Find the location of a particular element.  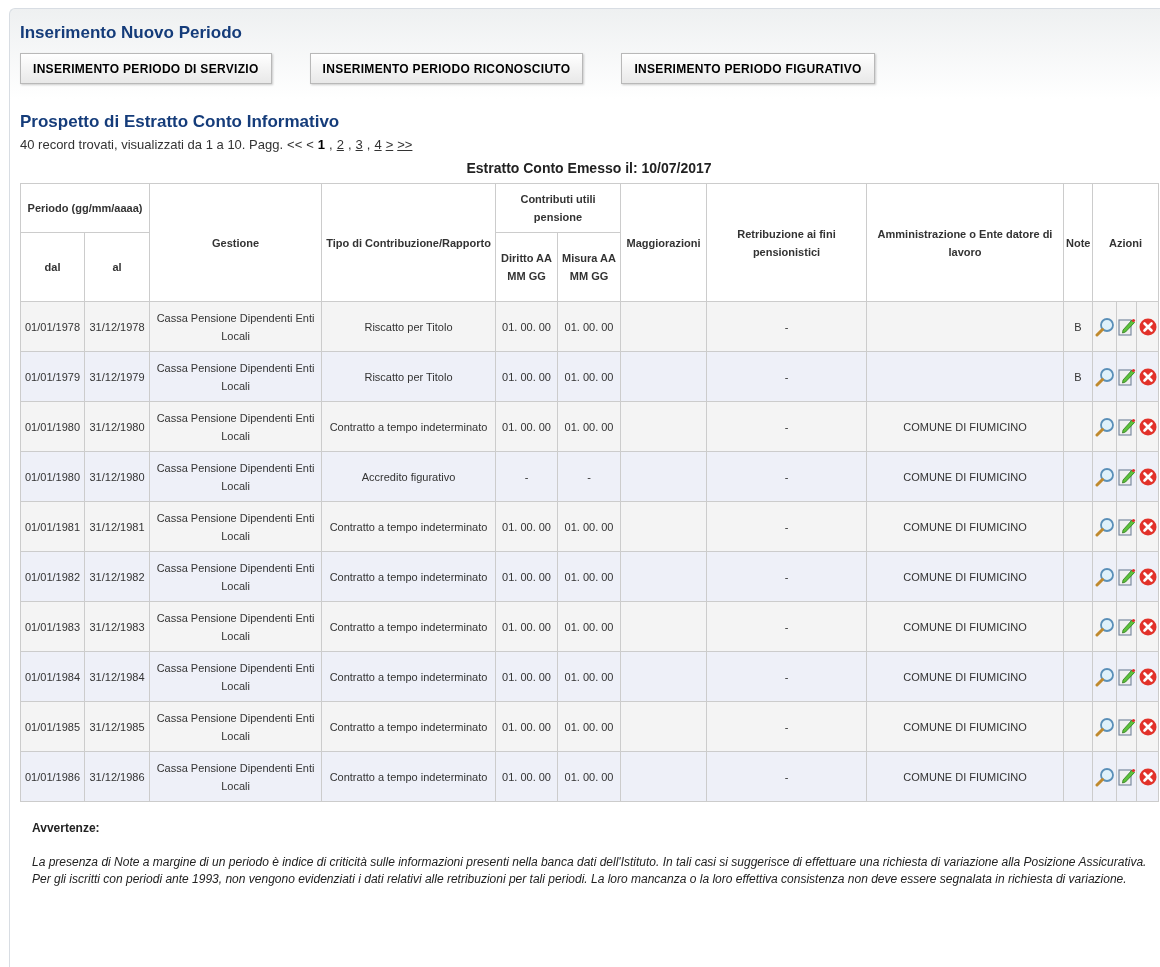

pagination-nav: < is located at coordinates (310, 145).